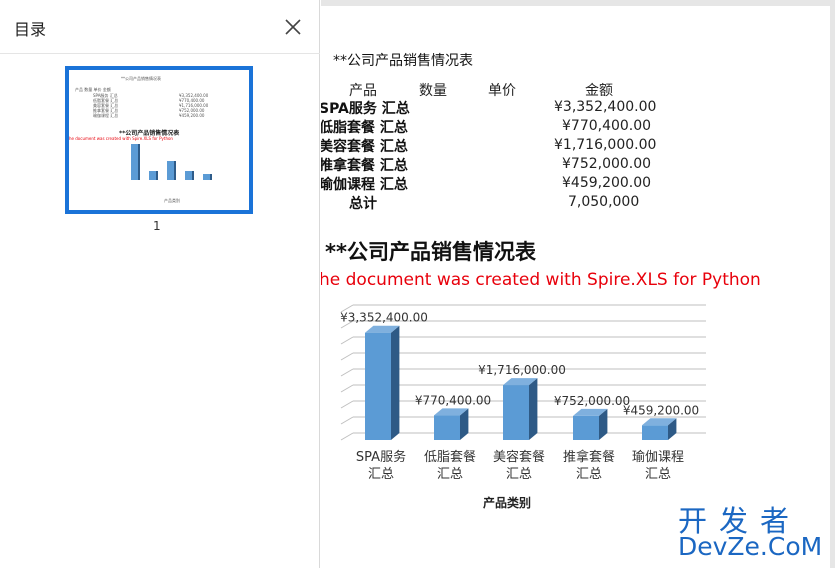 This screenshot has width=835, height=568. I want to click on table-row-label: 低脂套餐 汇总, so click(364, 128).